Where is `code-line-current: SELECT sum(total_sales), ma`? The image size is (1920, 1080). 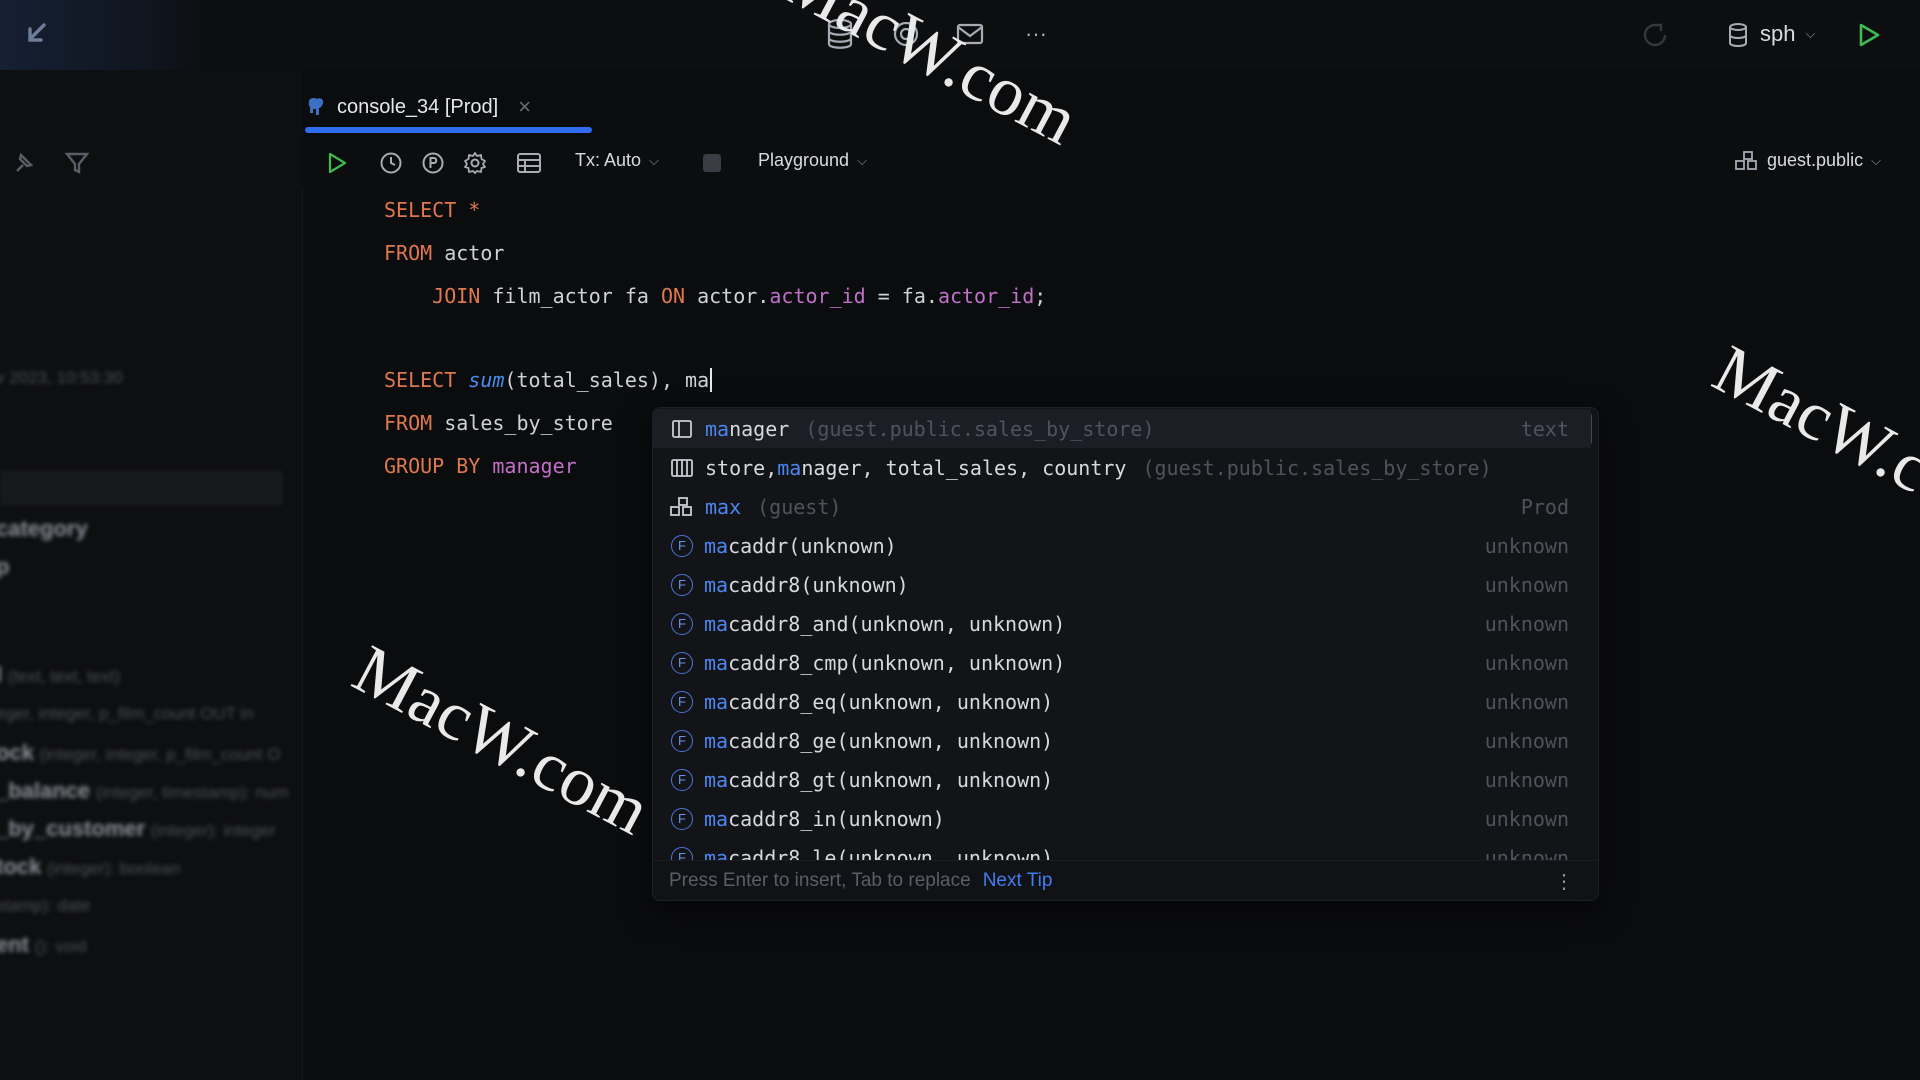 code-line-current: SELECT sum(total_sales), ma is located at coordinates (548, 380).